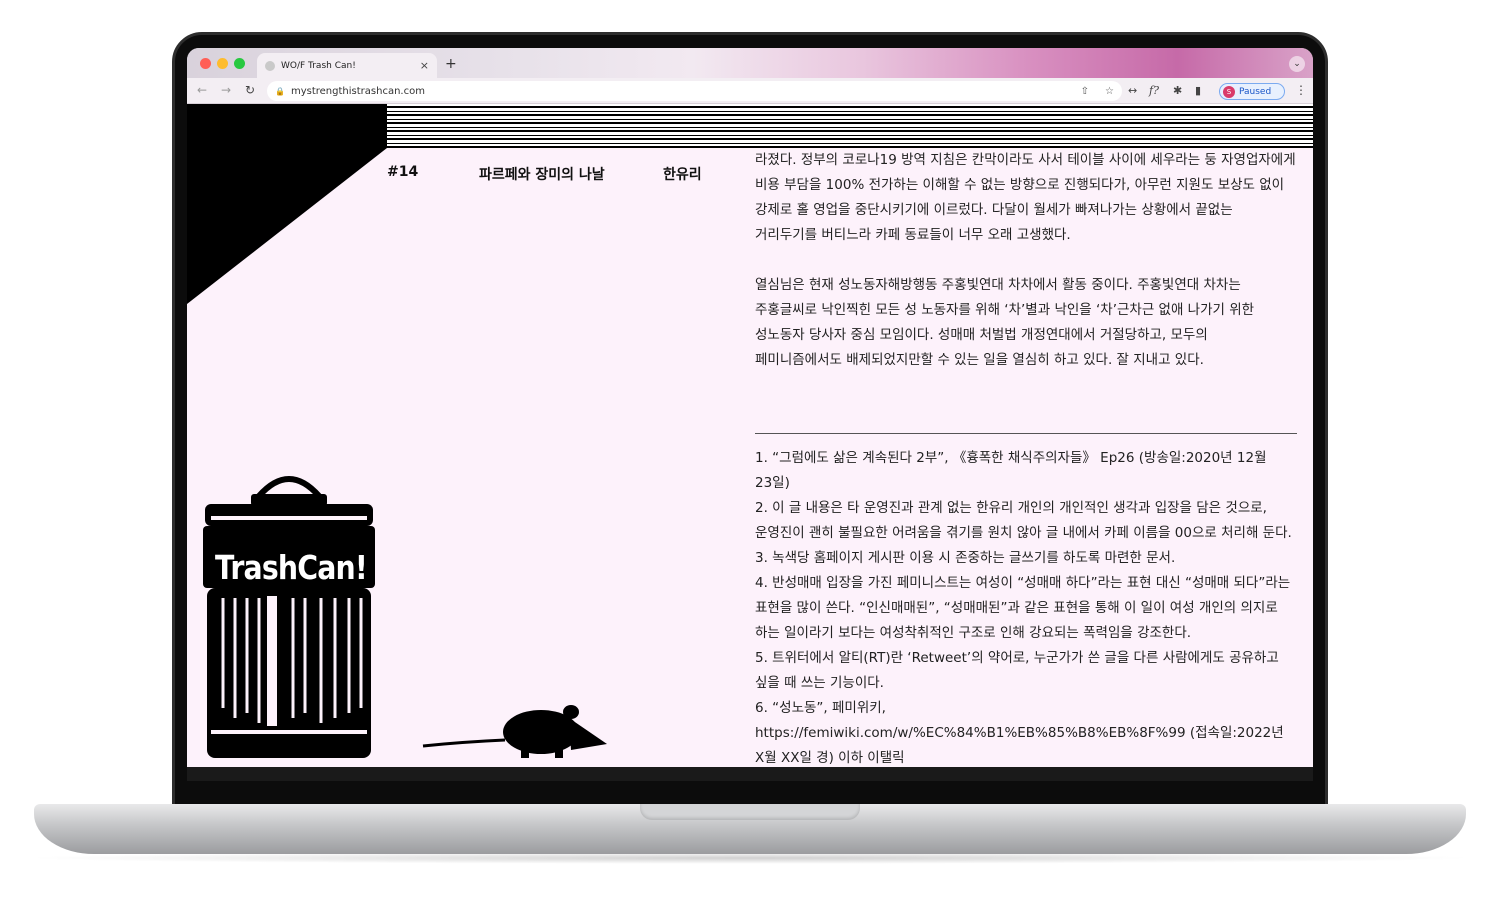  I want to click on screen-bezel, so click(750, 774).